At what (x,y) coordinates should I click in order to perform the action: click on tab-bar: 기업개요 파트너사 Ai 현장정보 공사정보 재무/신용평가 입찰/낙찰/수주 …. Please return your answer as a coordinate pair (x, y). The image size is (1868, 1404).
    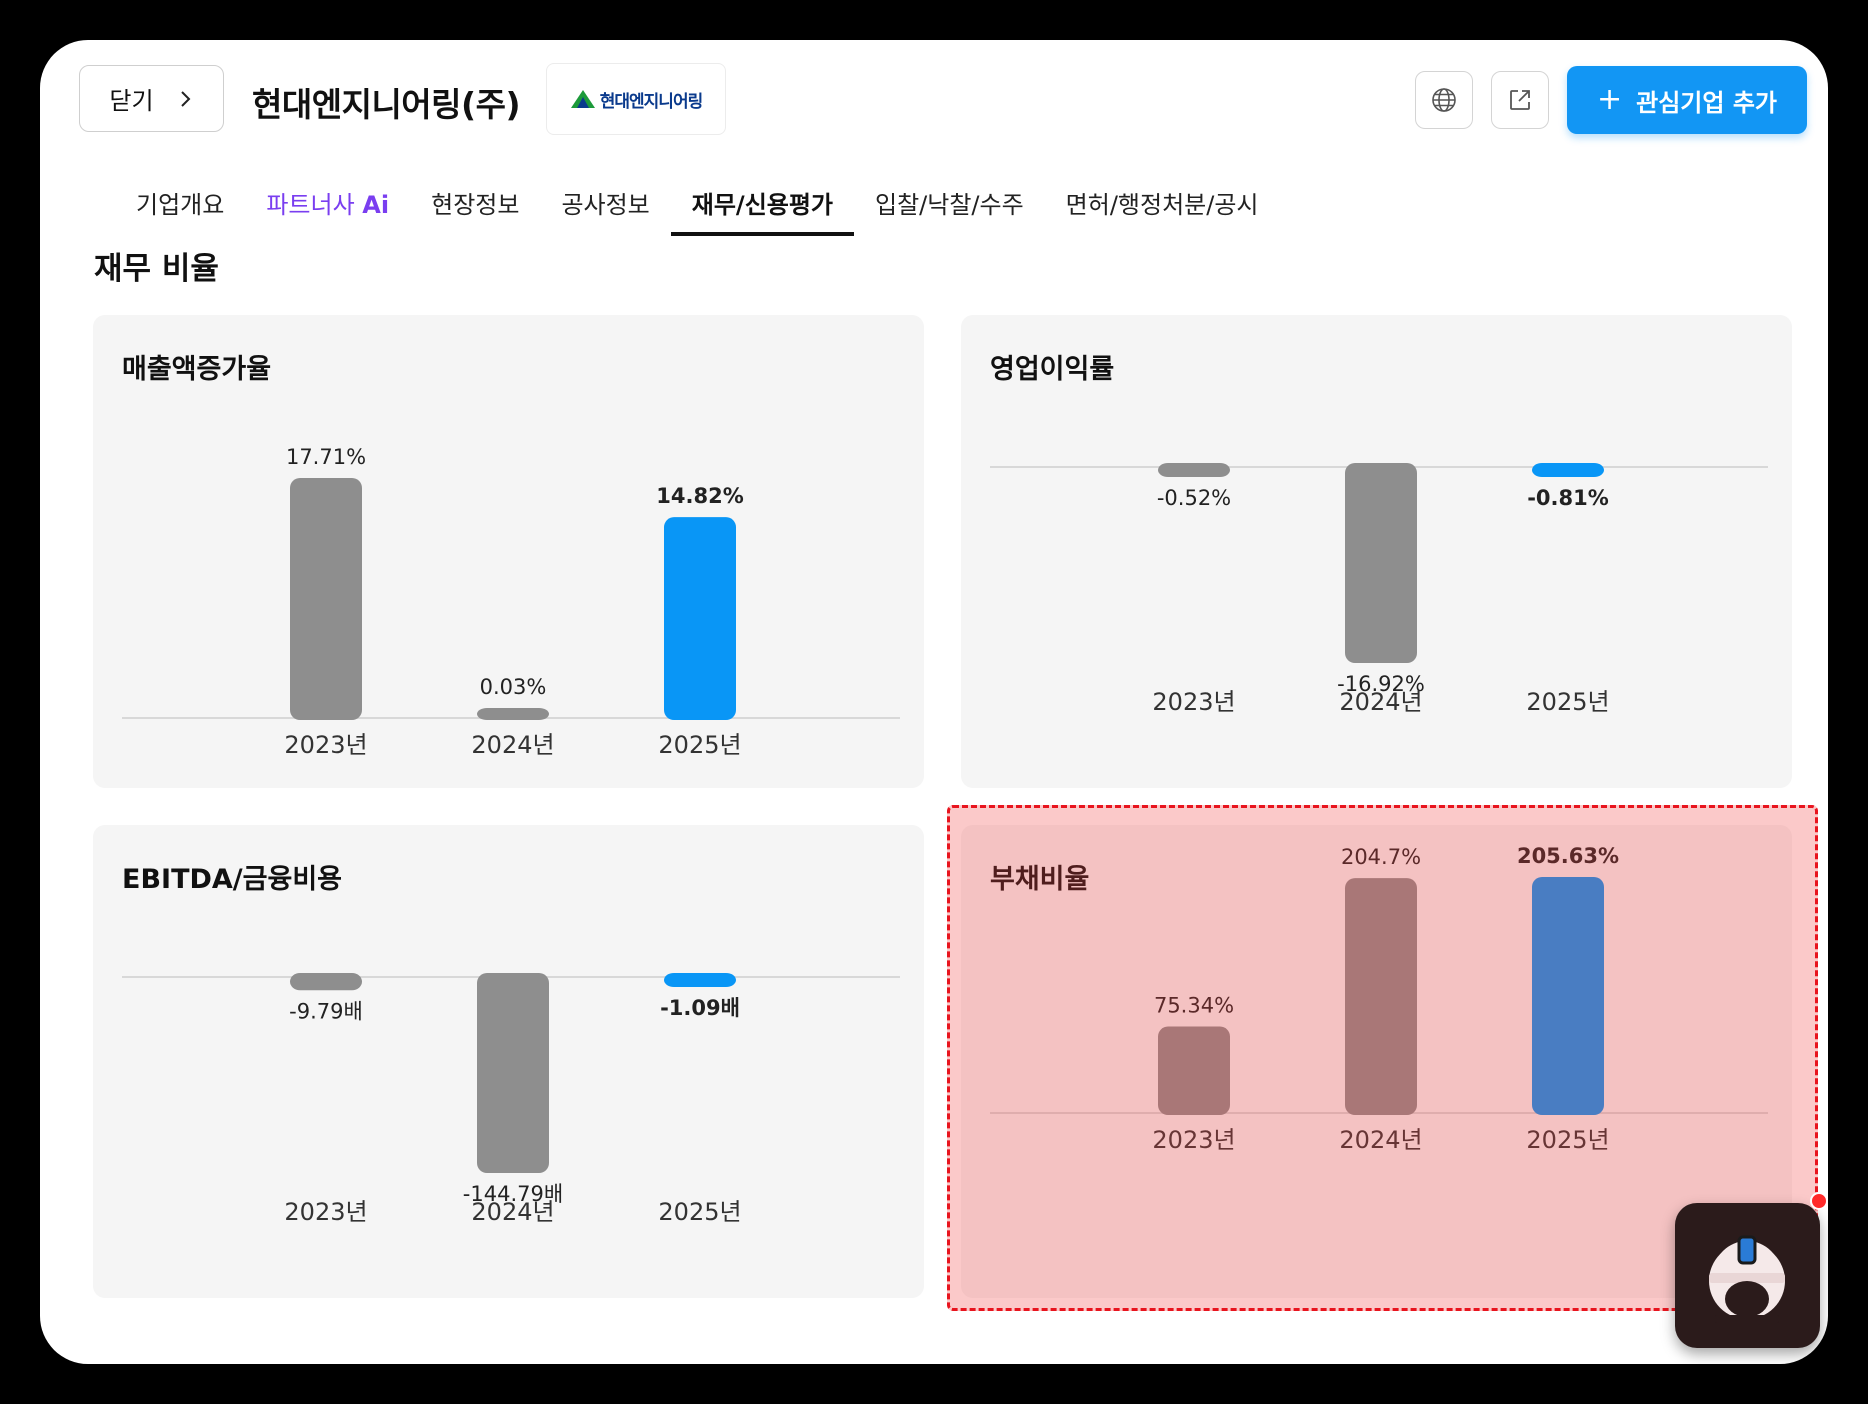
    Looking at the image, I should click on (697, 208).